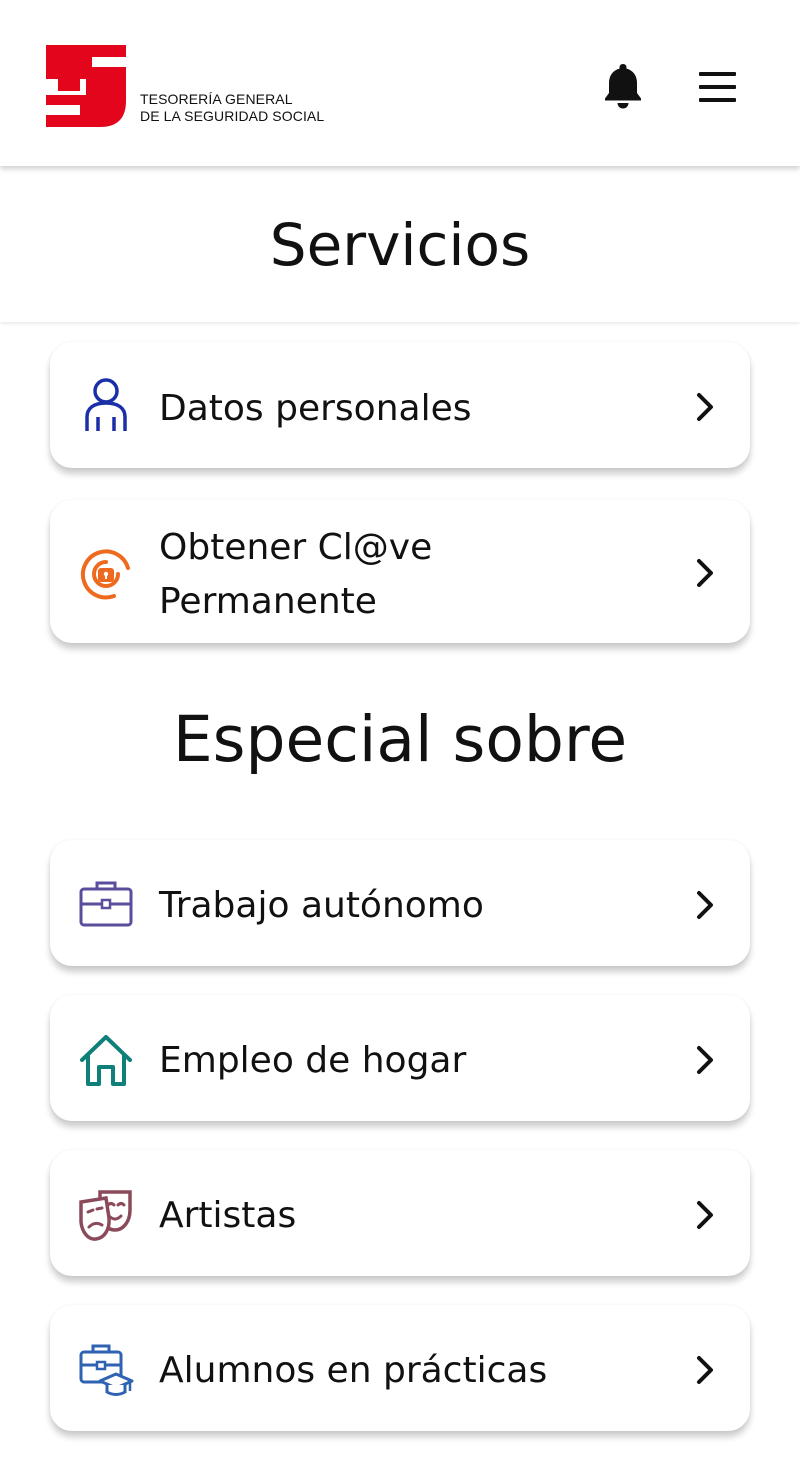 This screenshot has height=1465, width=800. What do you see at coordinates (623, 86) in the screenshot?
I see `bell-icon` at bounding box center [623, 86].